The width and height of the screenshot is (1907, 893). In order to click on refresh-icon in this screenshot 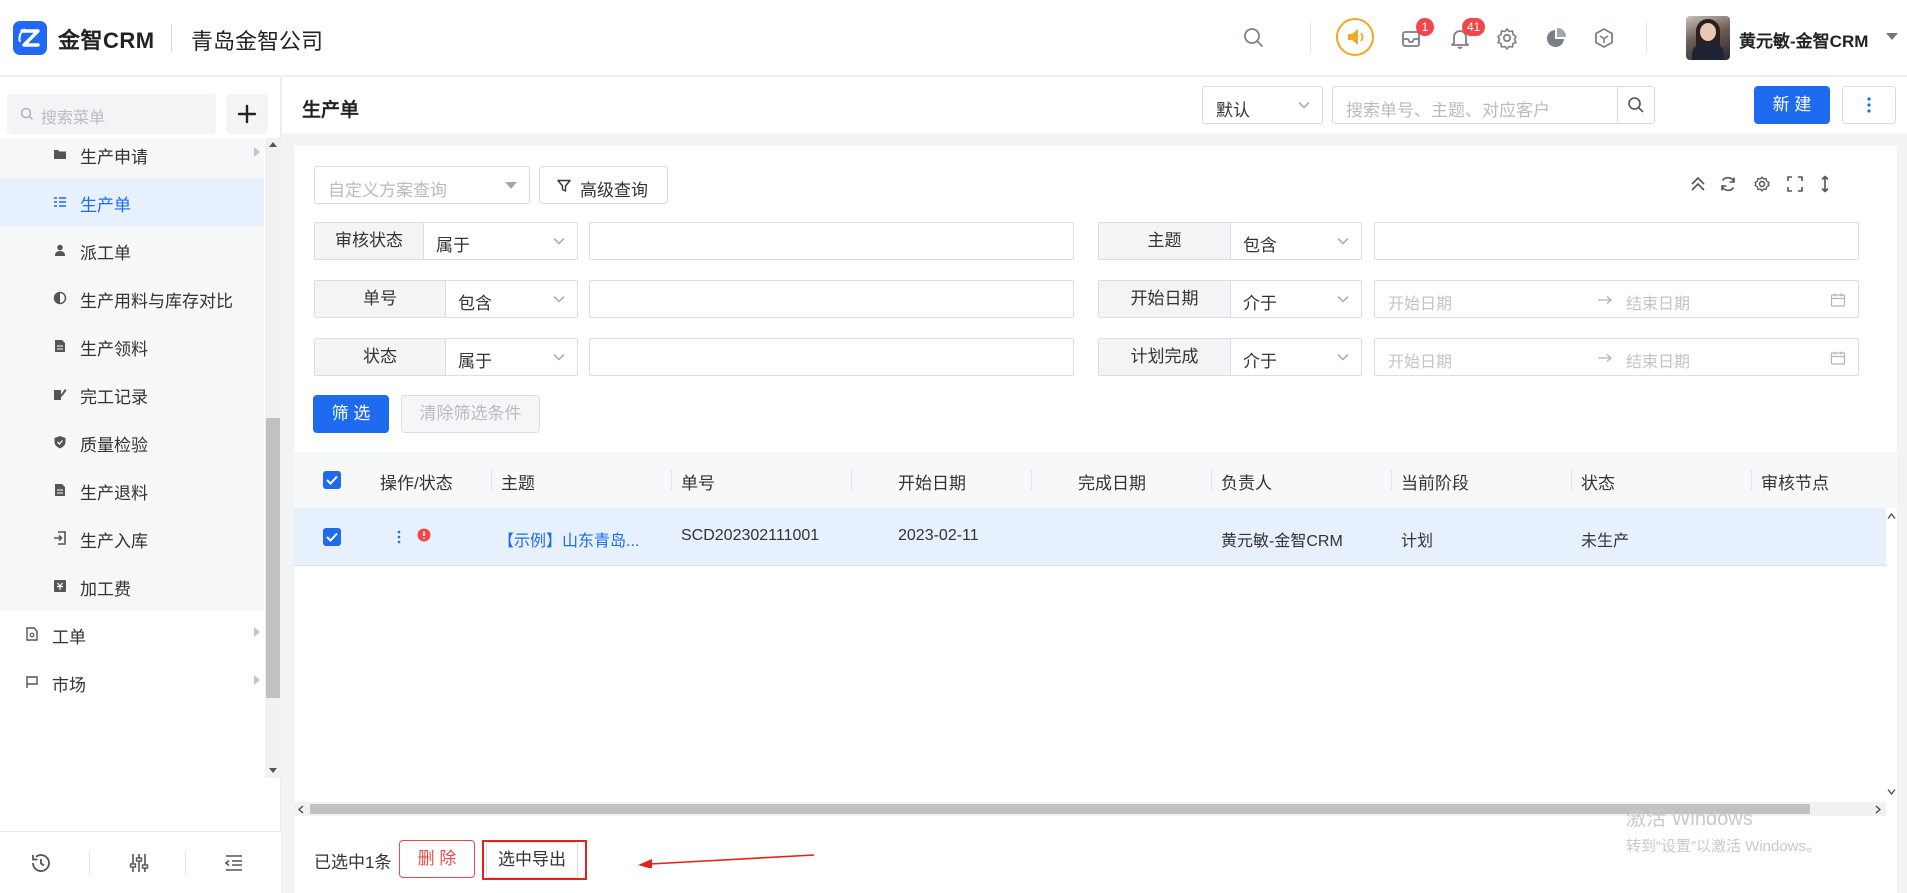, I will do `click(1728, 184)`.